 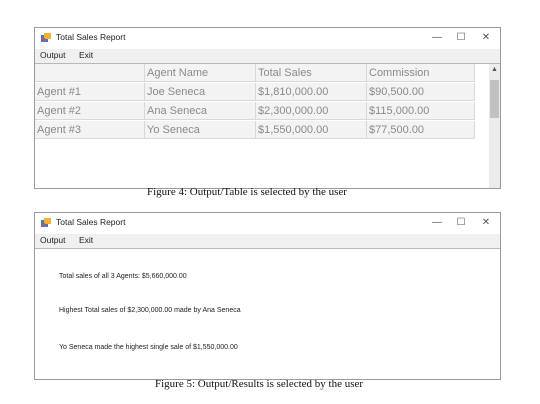 What do you see at coordinates (421, 130) in the screenshot?
I see `table-cell: $77,500.00` at bounding box center [421, 130].